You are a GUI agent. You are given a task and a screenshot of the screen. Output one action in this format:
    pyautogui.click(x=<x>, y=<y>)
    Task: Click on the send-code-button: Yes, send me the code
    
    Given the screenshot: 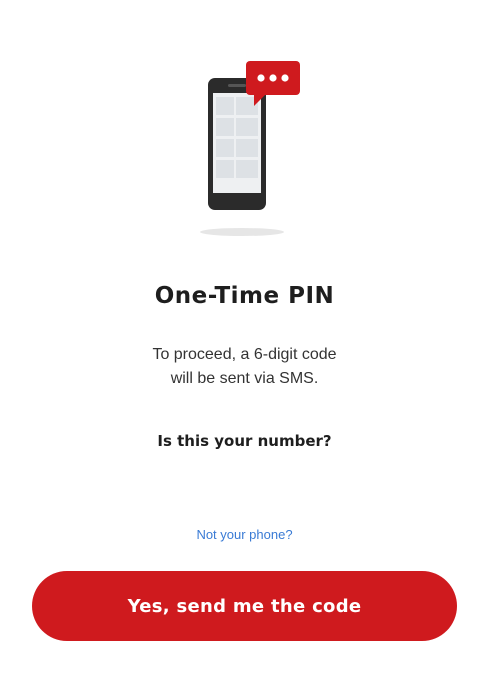 What is the action you would take?
    pyautogui.click(x=244, y=606)
    